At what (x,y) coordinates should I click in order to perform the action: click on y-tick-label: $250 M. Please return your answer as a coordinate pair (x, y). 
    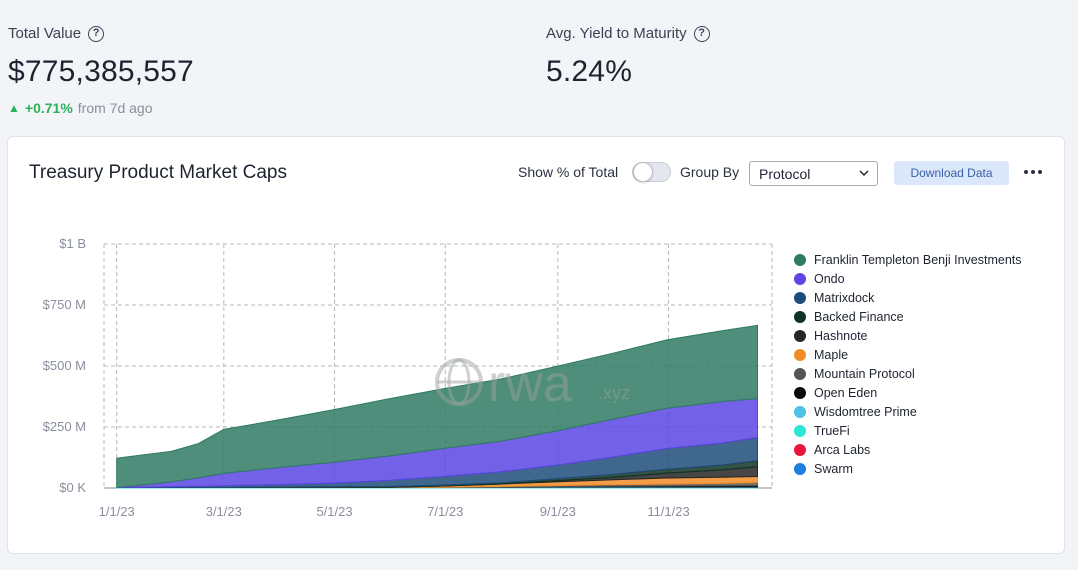
    Looking at the image, I should click on (64, 426).